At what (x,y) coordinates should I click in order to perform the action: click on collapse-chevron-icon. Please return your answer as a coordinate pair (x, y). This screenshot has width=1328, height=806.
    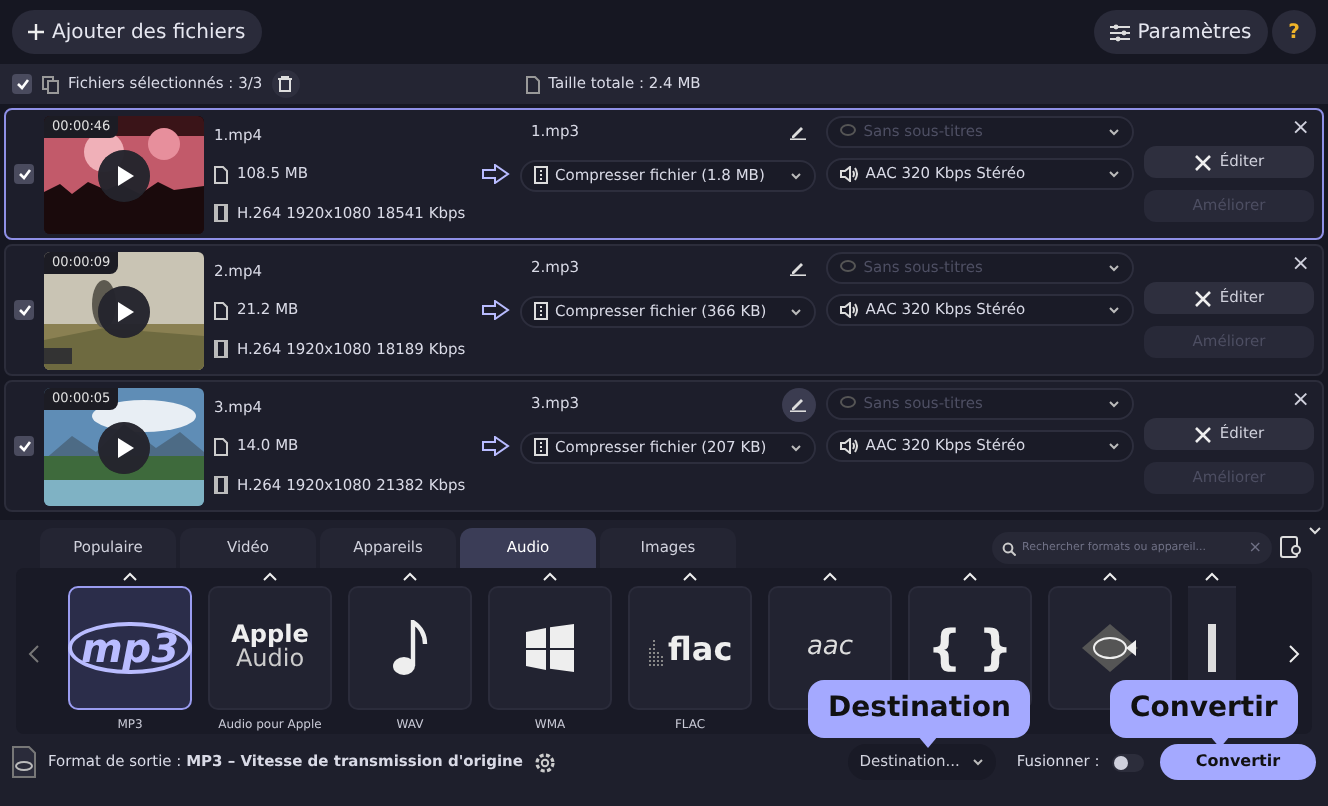
    Looking at the image, I should click on (1315, 531).